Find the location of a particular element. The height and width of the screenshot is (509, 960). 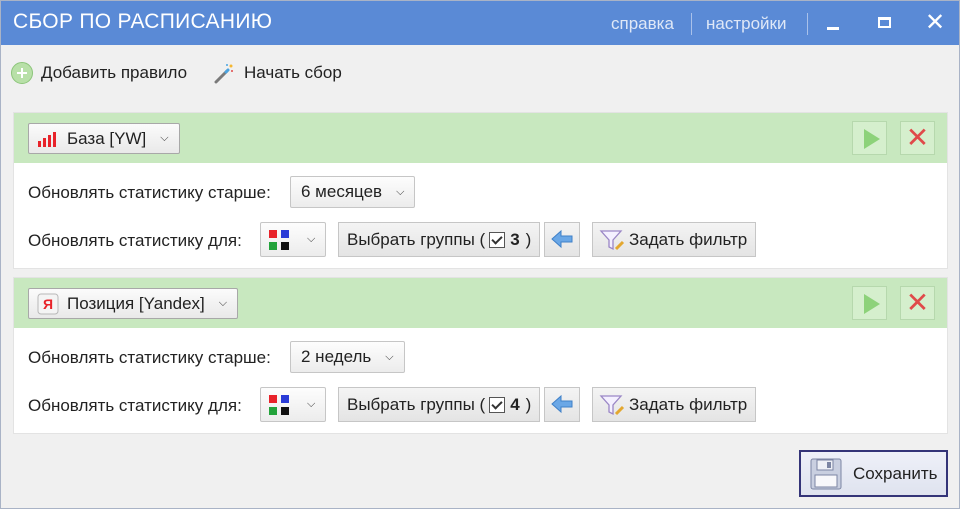

start-collect-label: Начать сбор is located at coordinates (293, 72).